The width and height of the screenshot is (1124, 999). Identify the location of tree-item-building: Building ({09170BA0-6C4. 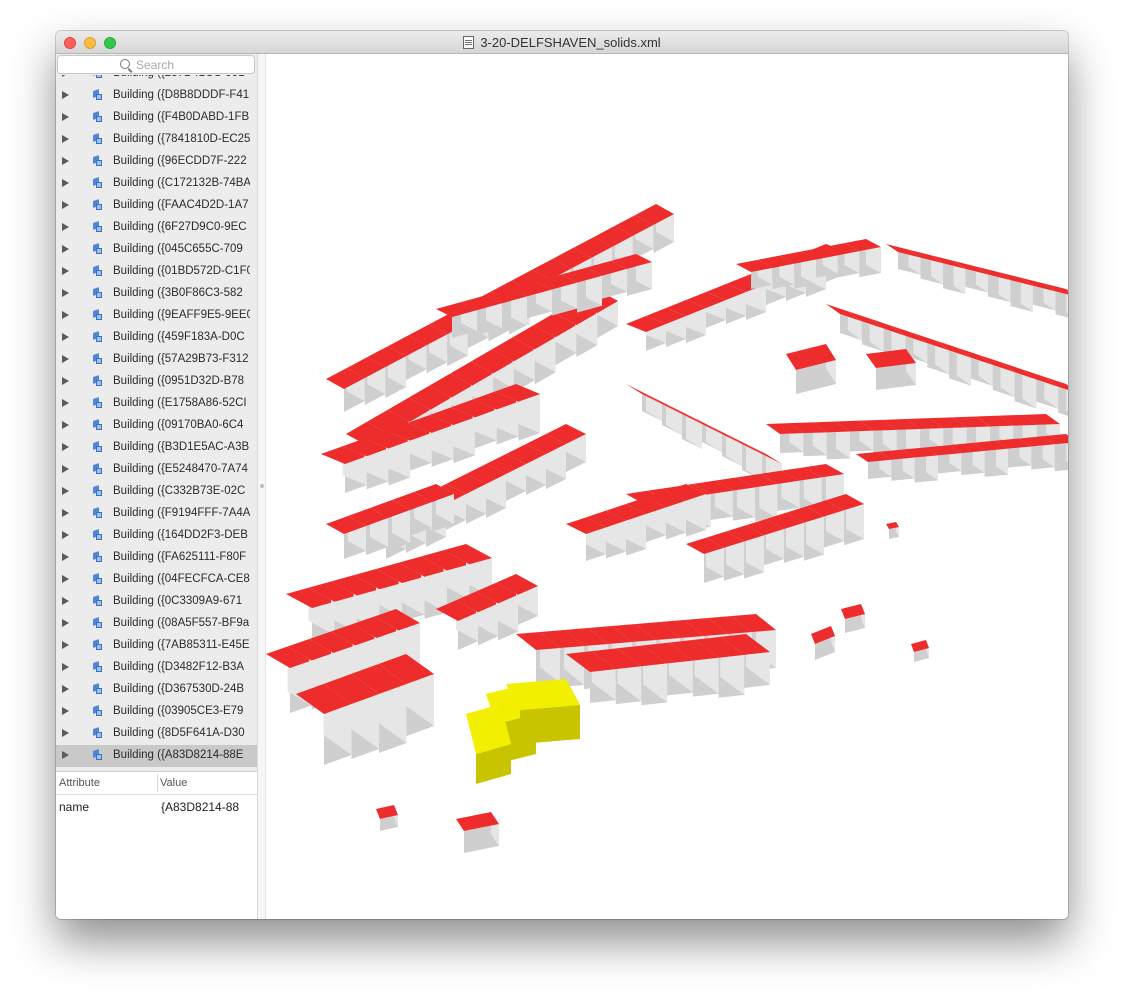
(156, 426).